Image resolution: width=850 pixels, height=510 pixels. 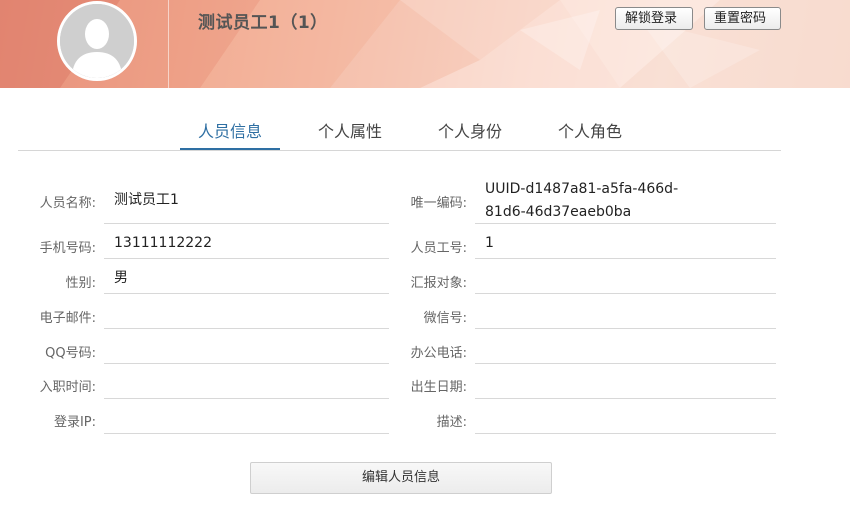 I want to click on default-user-avatar-icon, so click(x=97, y=41).